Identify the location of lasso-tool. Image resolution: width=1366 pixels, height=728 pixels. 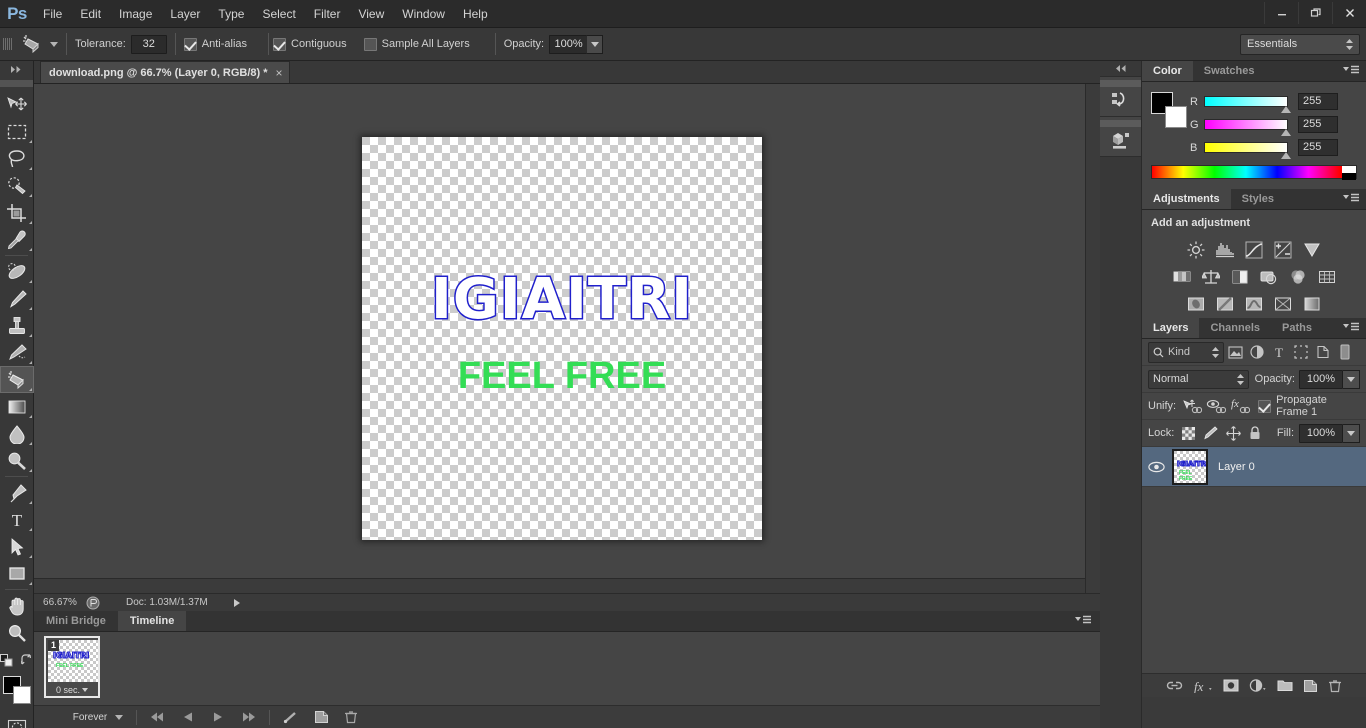
(17, 158).